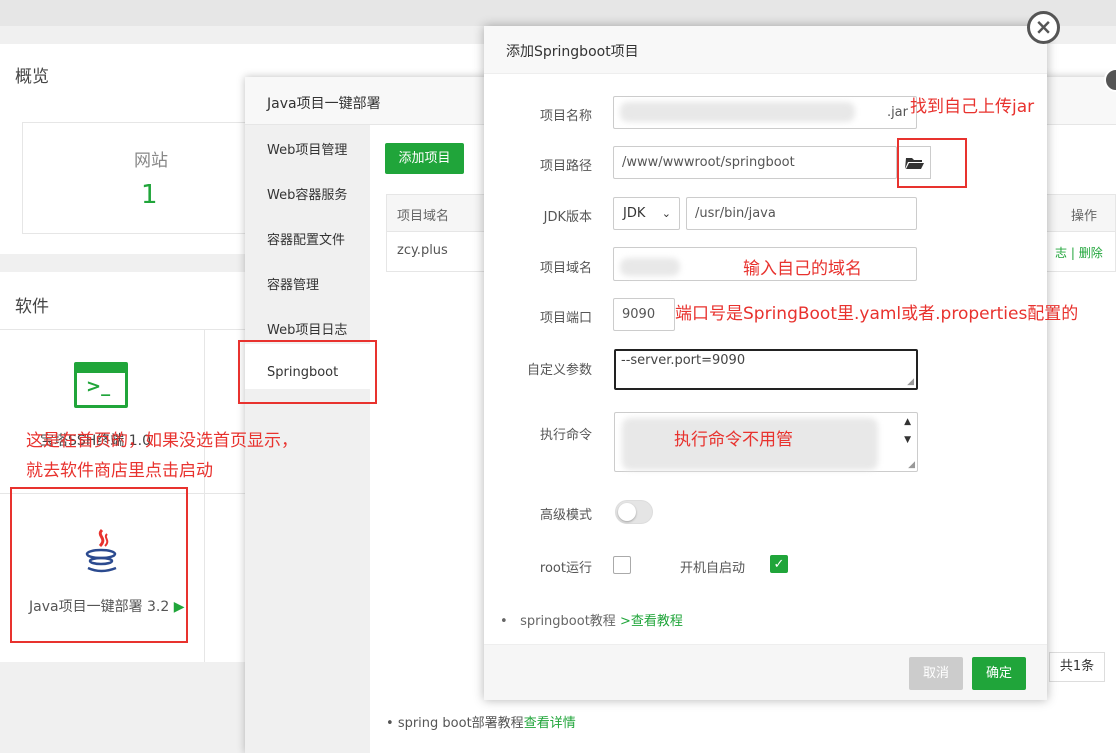 The image size is (1116, 753). I want to click on dialog-title: 添加Springboot项目, so click(572, 52).